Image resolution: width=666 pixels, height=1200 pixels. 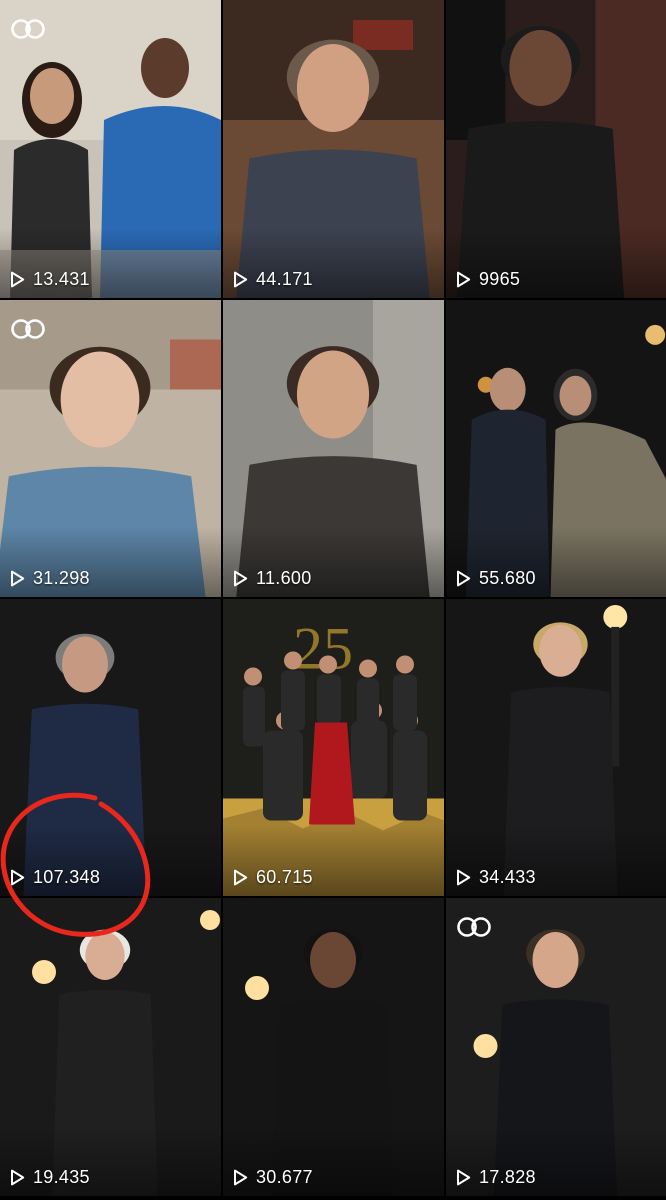 What do you see at coordinates (110, 747) in the screenshot?
I see `video-tile: 107.348` at bounding box center [110, 747].